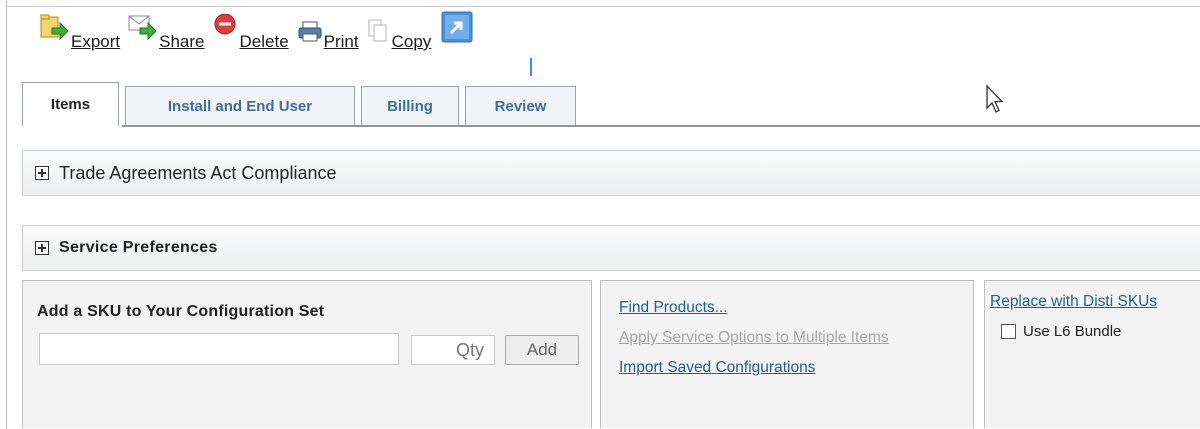 Image resolution: width=1200 pixels, height=429 pixels. I want to click on tab-items-label: Items, so click(70, 104).